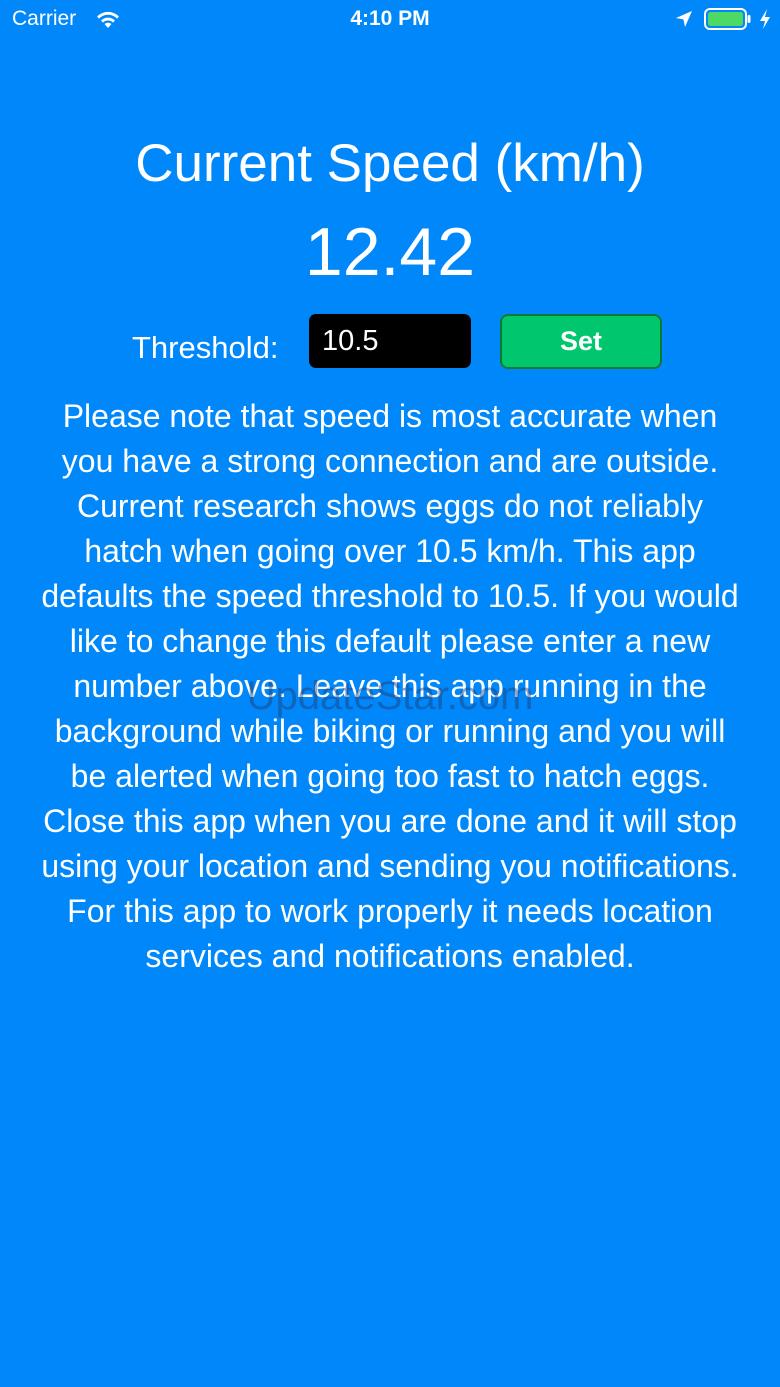 This screenshot has height=1387, width=780. Describe the element at coordinates (390, 252) in the screenshot. I see `current-speed-value: 12.42` at that location.